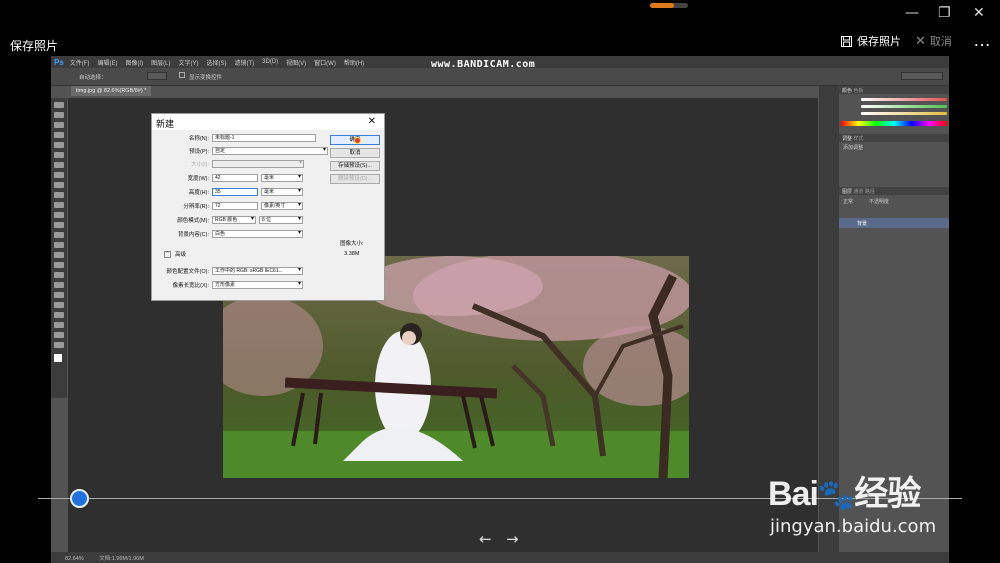  I want to click on resolution-label: 分辨率(R):, so click(196, 207).